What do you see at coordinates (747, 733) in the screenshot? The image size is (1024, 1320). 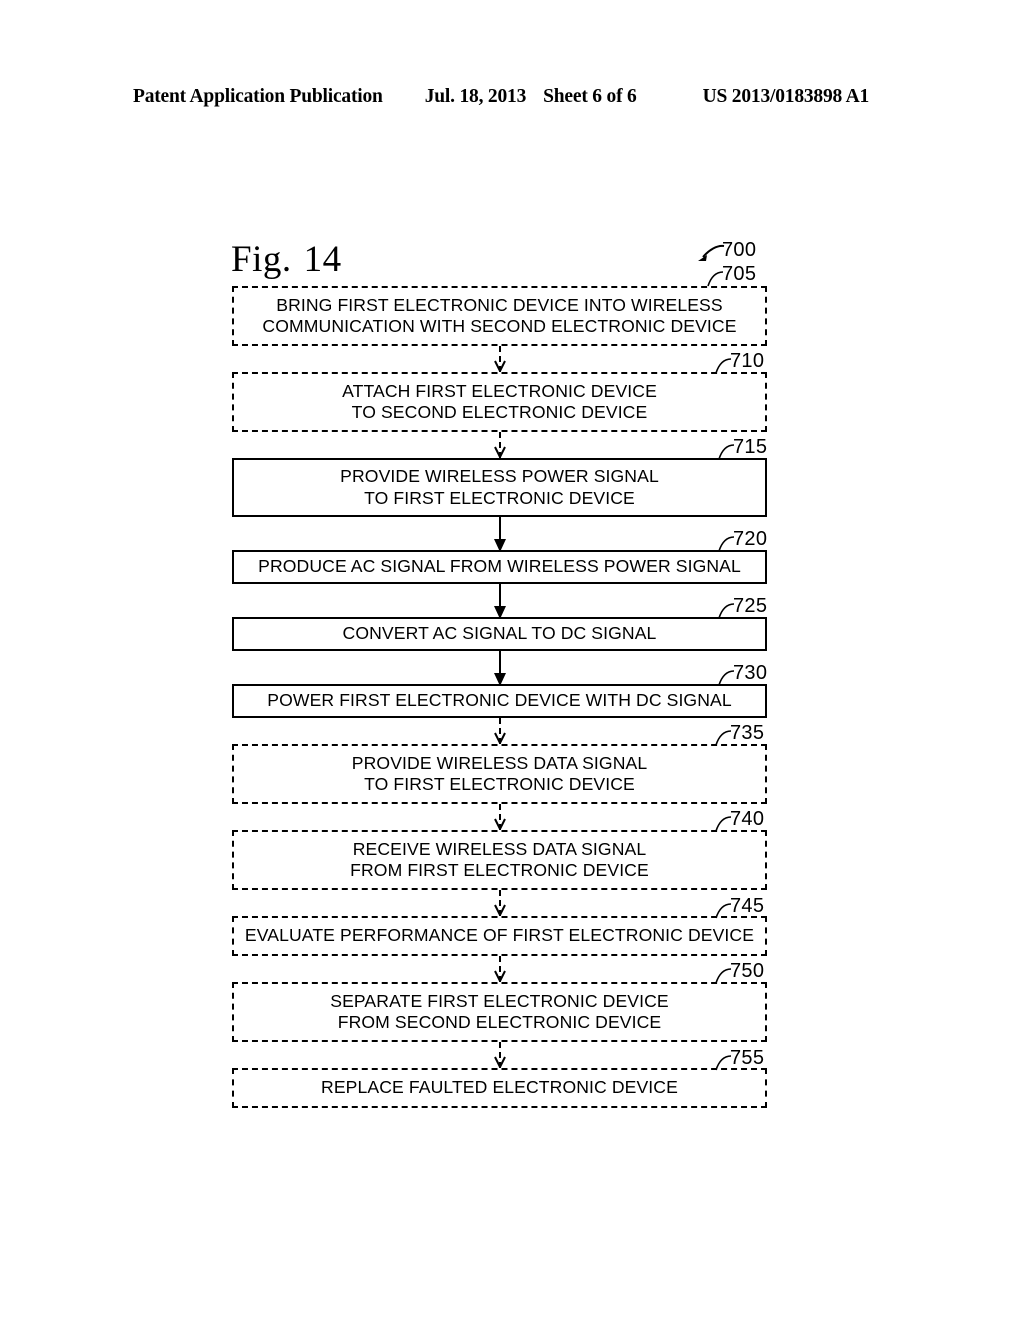 I see `reference-number-735: 735` at bounding box center [747, 733].